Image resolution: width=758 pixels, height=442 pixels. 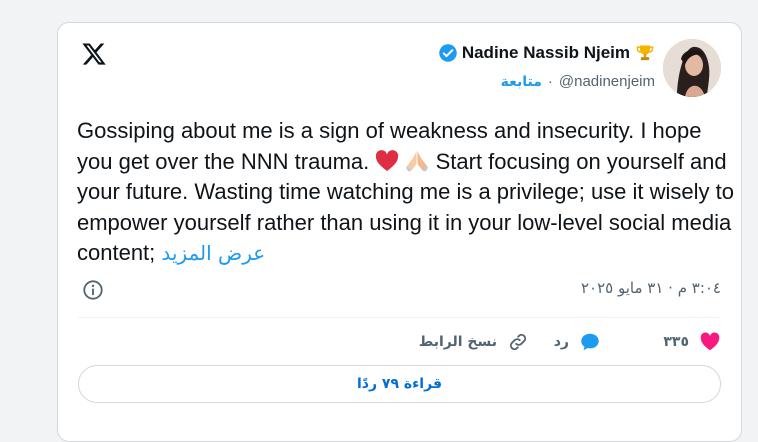 What do you see at coordinates (577, 342) in the screenshot?
I see `reply-button: رد` at bounding box center [577, 342].